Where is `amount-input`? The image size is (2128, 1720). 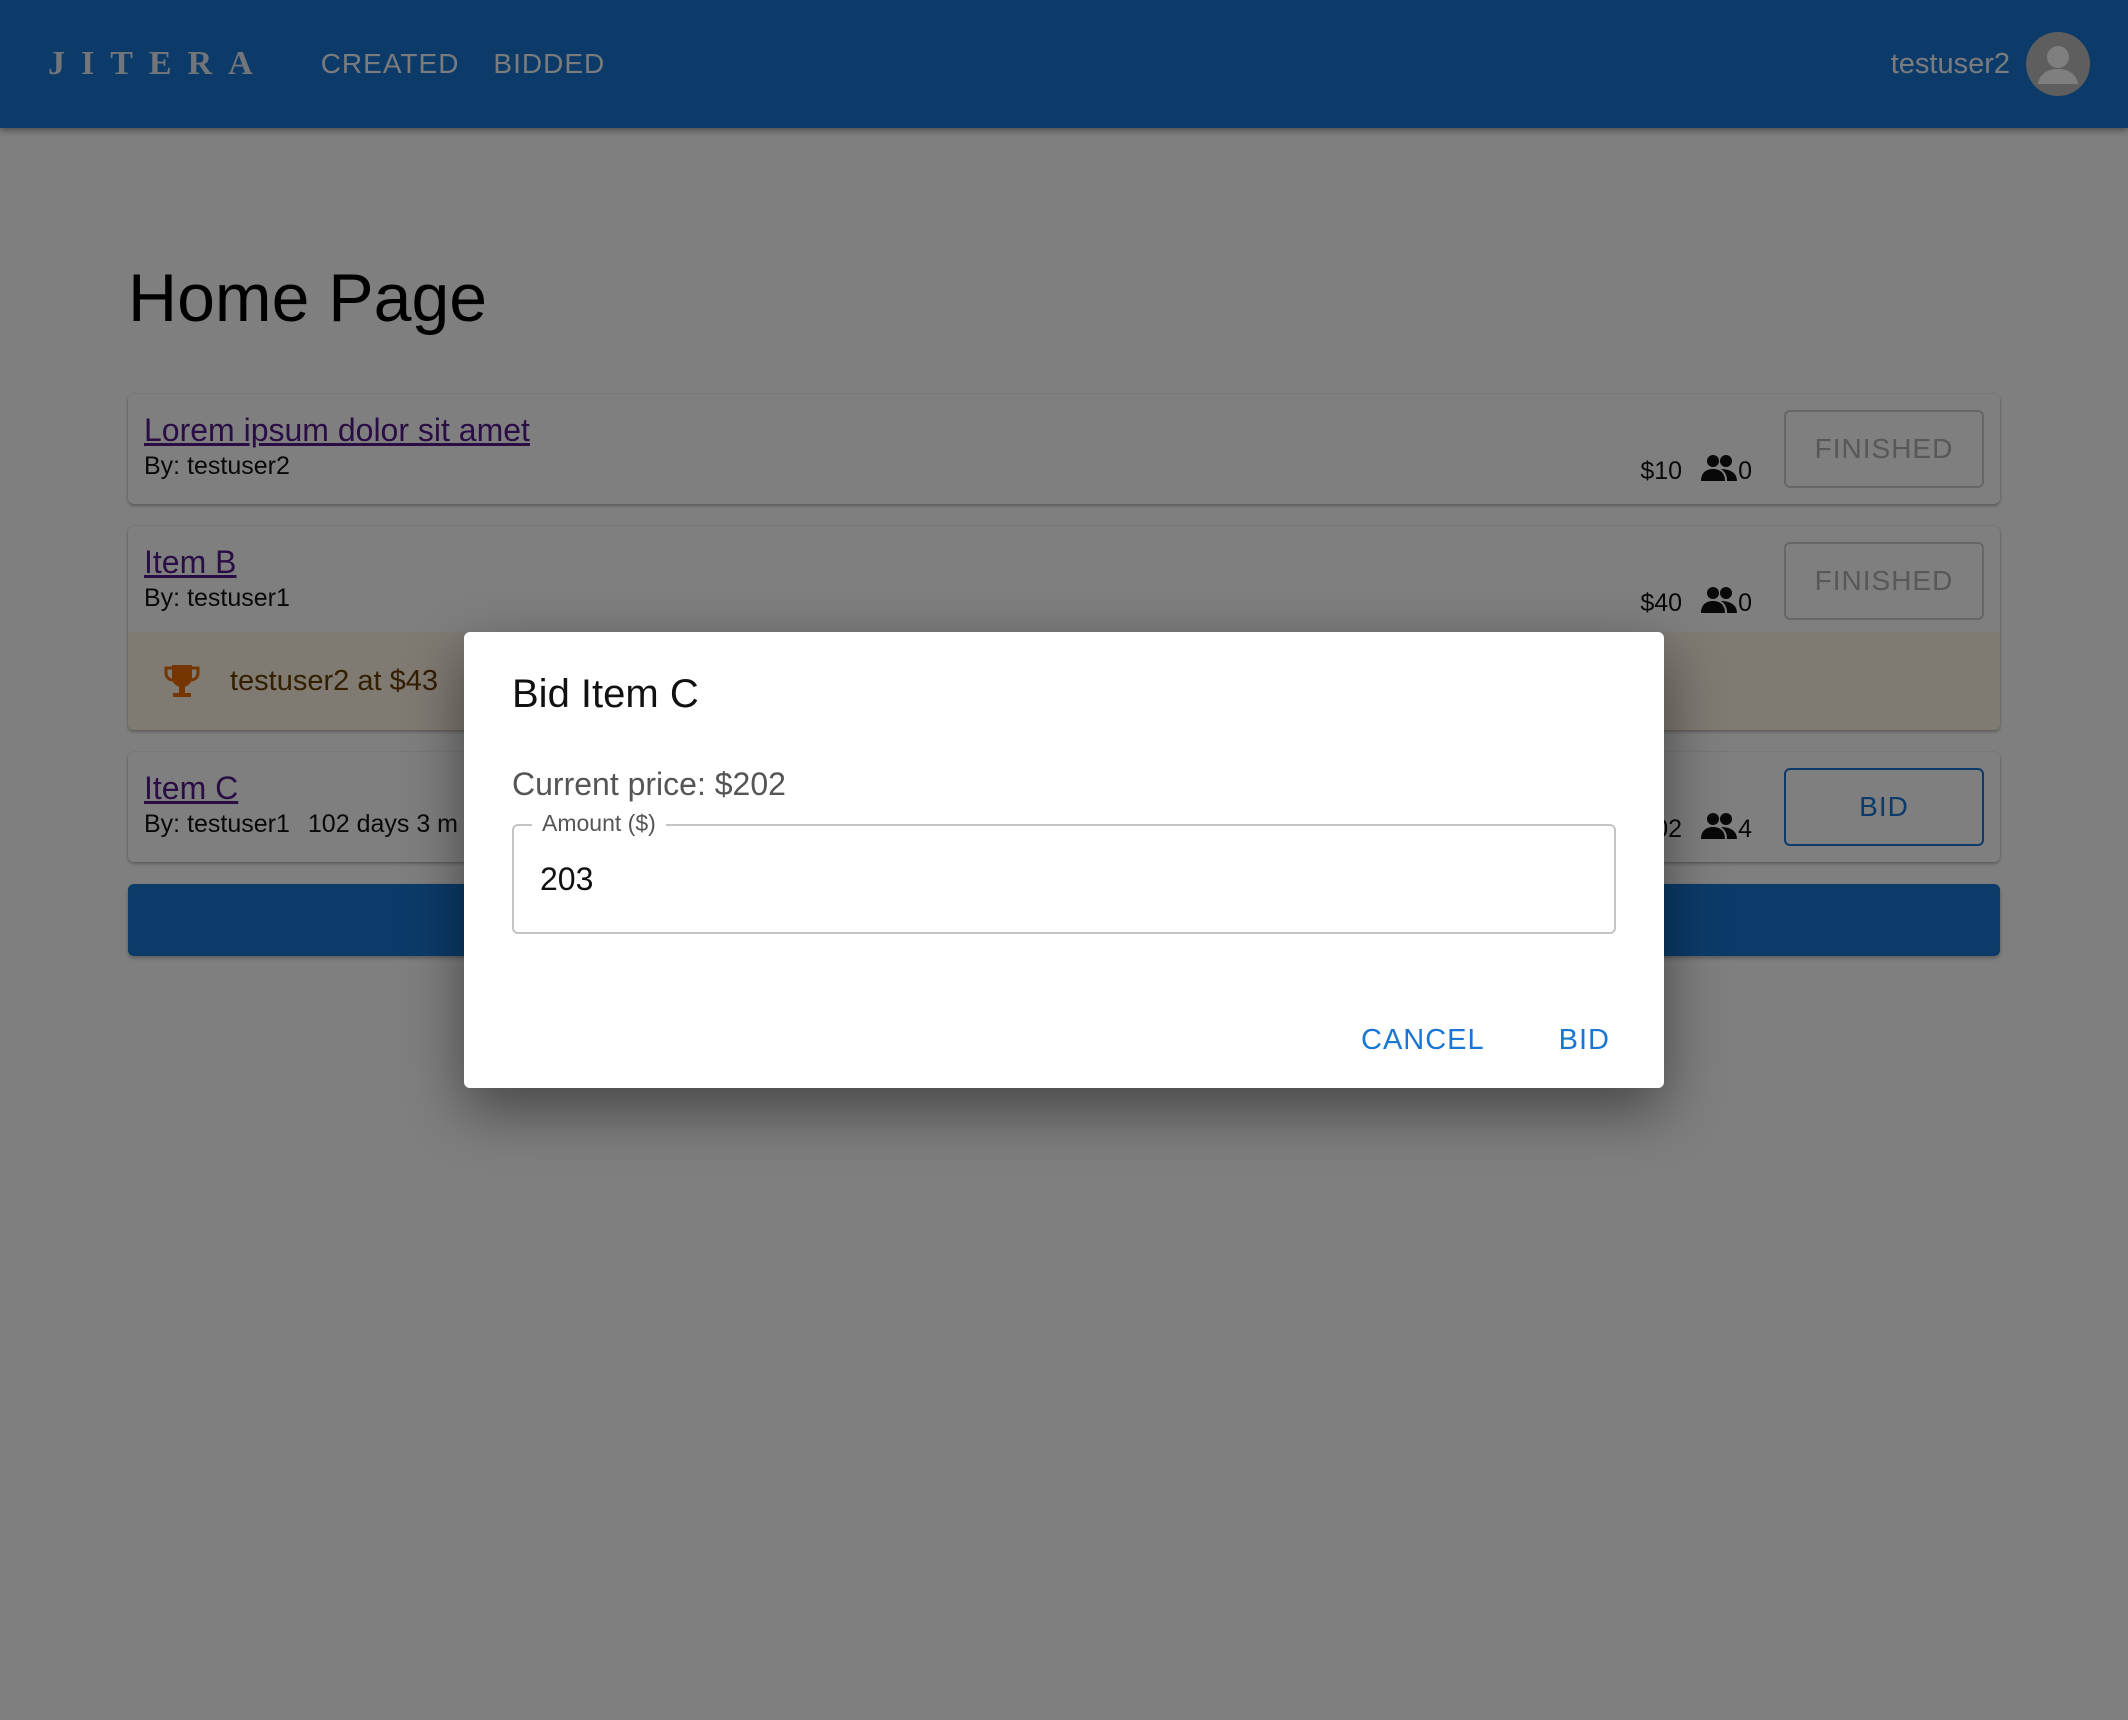 amount-input is located at coordinates (1064, 879).